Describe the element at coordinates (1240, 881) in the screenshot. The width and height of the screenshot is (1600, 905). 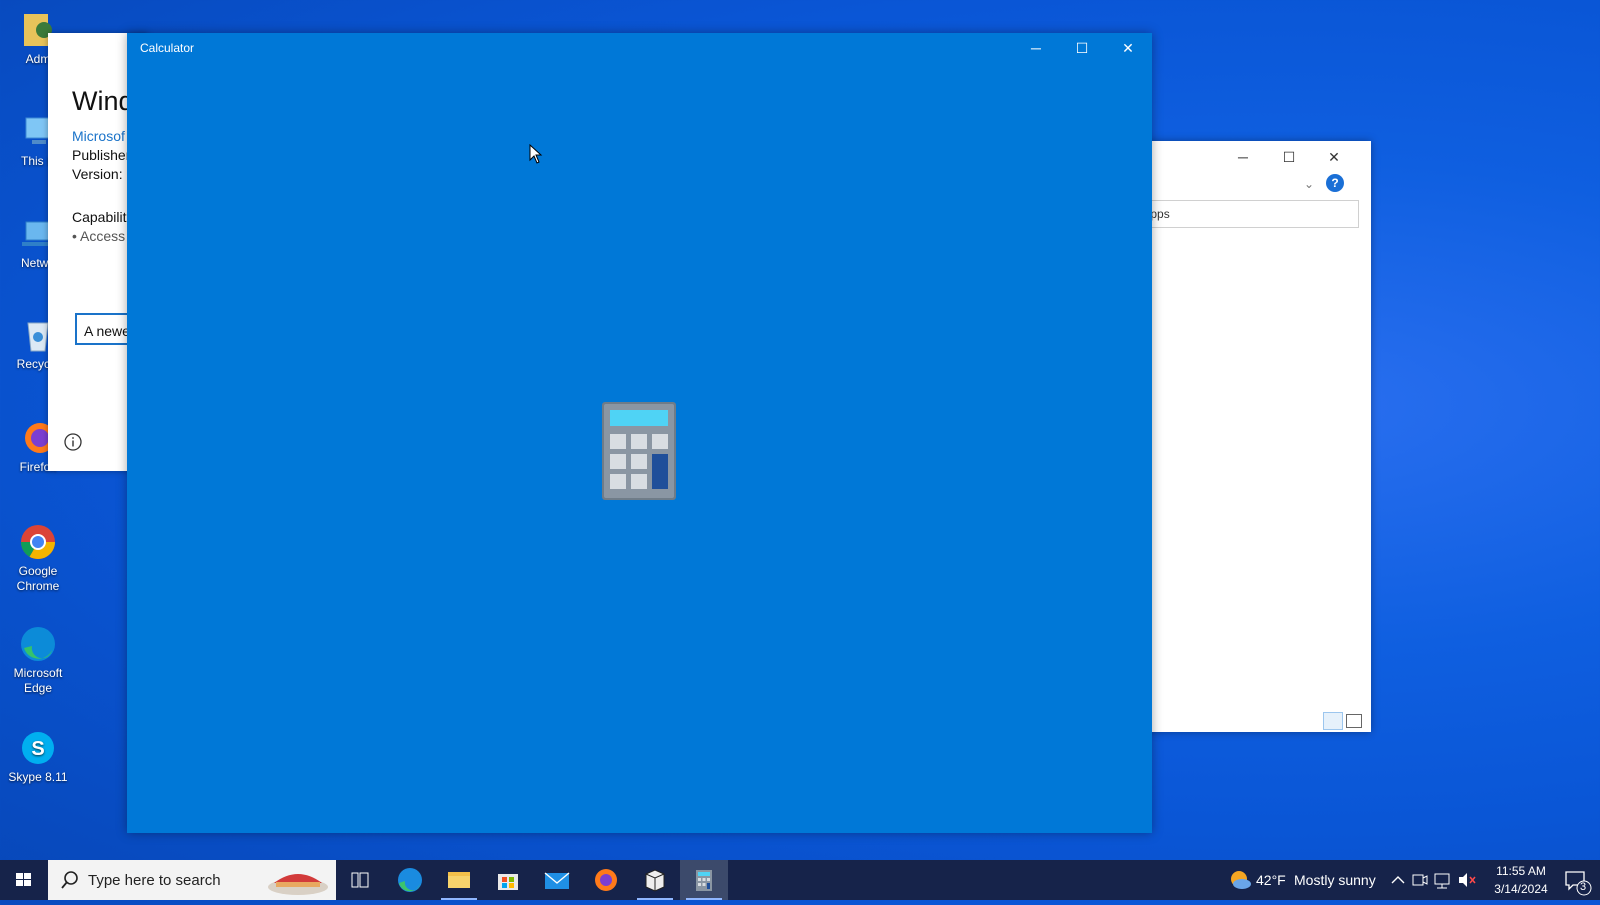
I see `weather-sun-cloud-icon` at that location.